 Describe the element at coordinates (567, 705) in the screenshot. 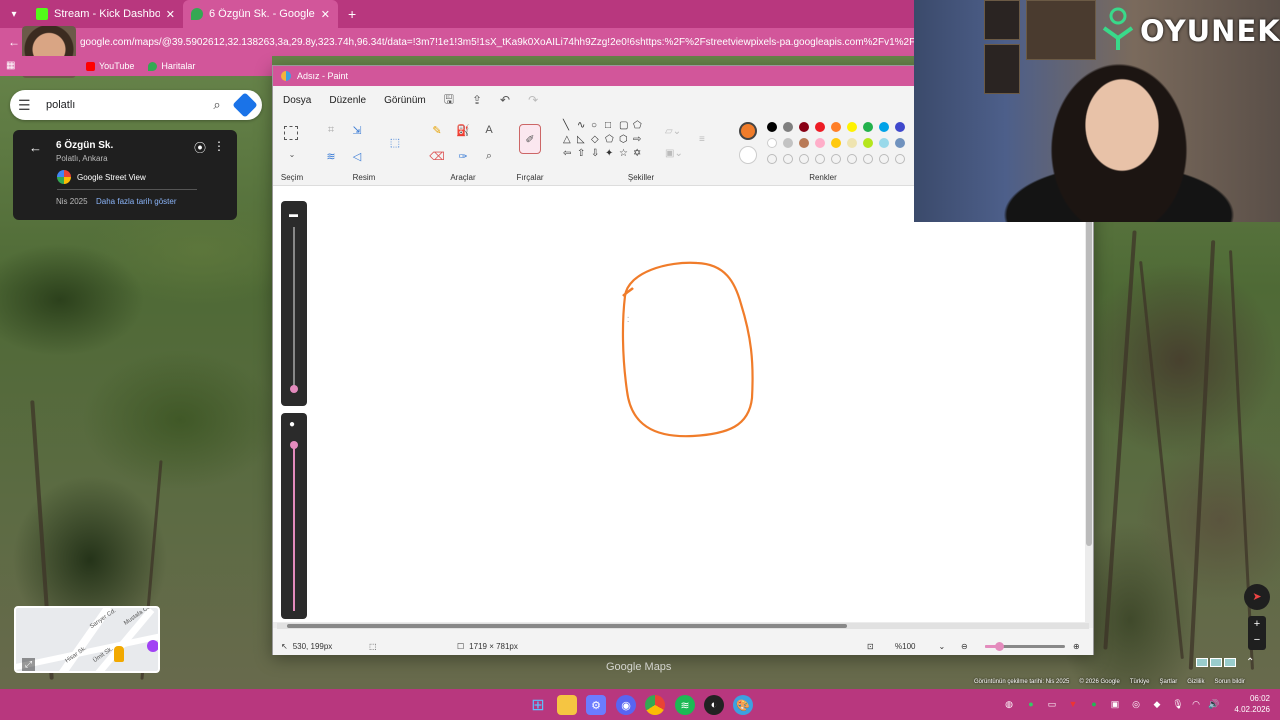

I see `file-explorer-icon` at that location.